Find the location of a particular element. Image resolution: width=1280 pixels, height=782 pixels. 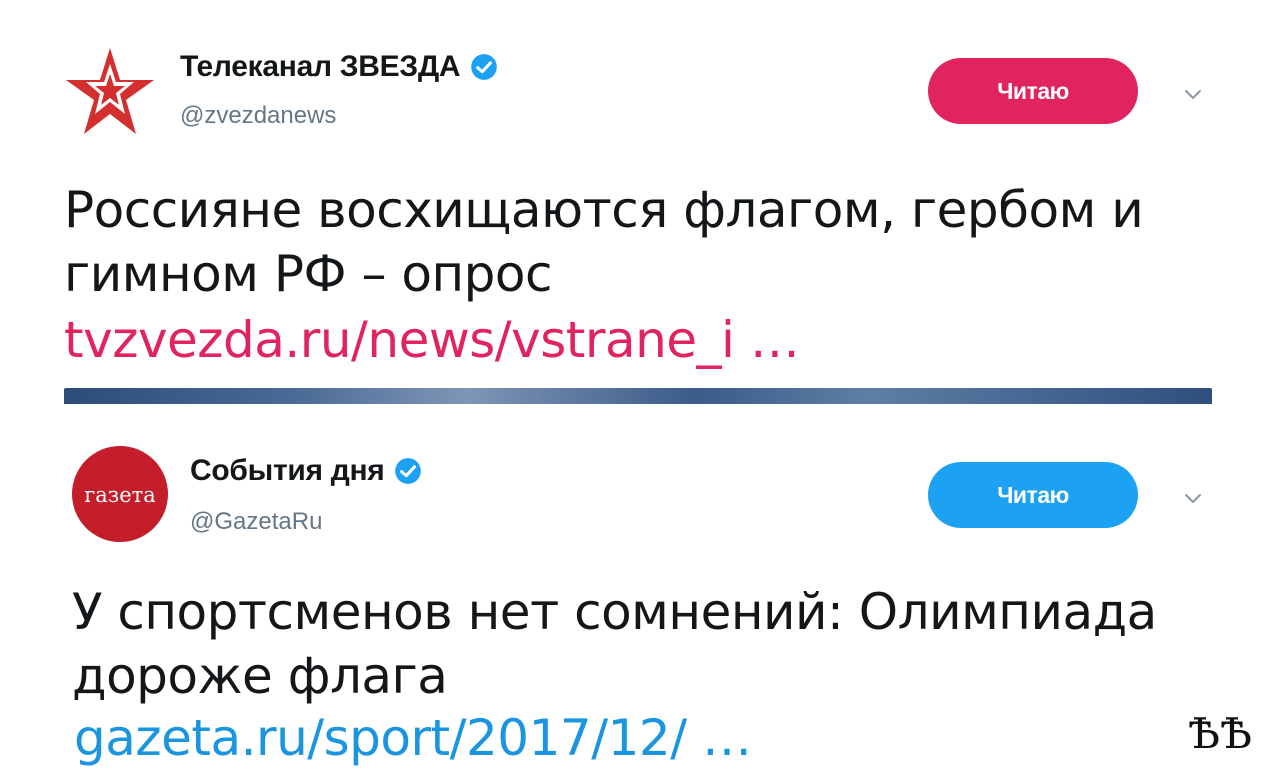

display-name: События дня is located at coordinates (287, 471).